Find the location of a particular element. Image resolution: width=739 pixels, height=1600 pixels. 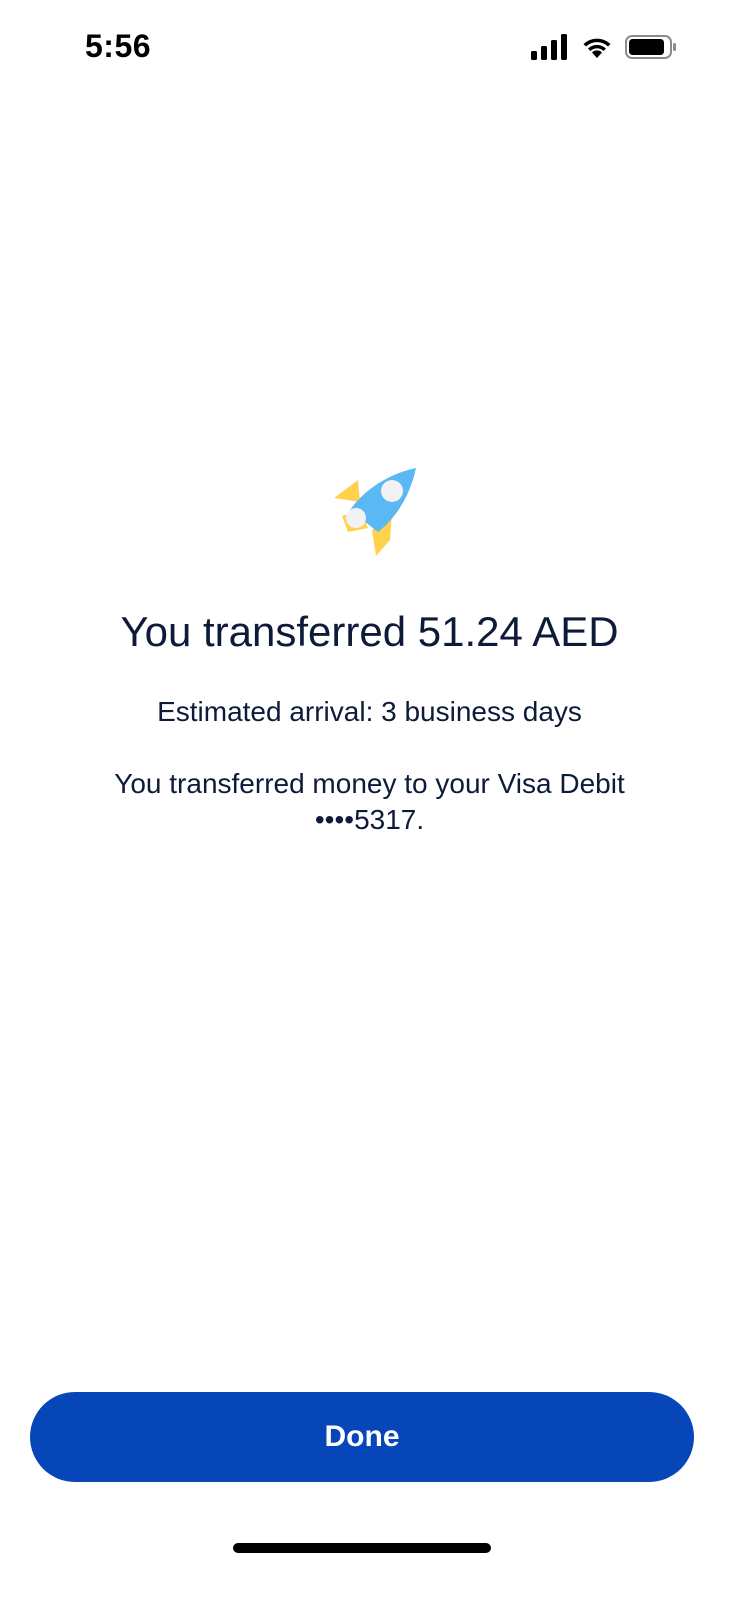

status-icons is located at coordinates (604, 47).